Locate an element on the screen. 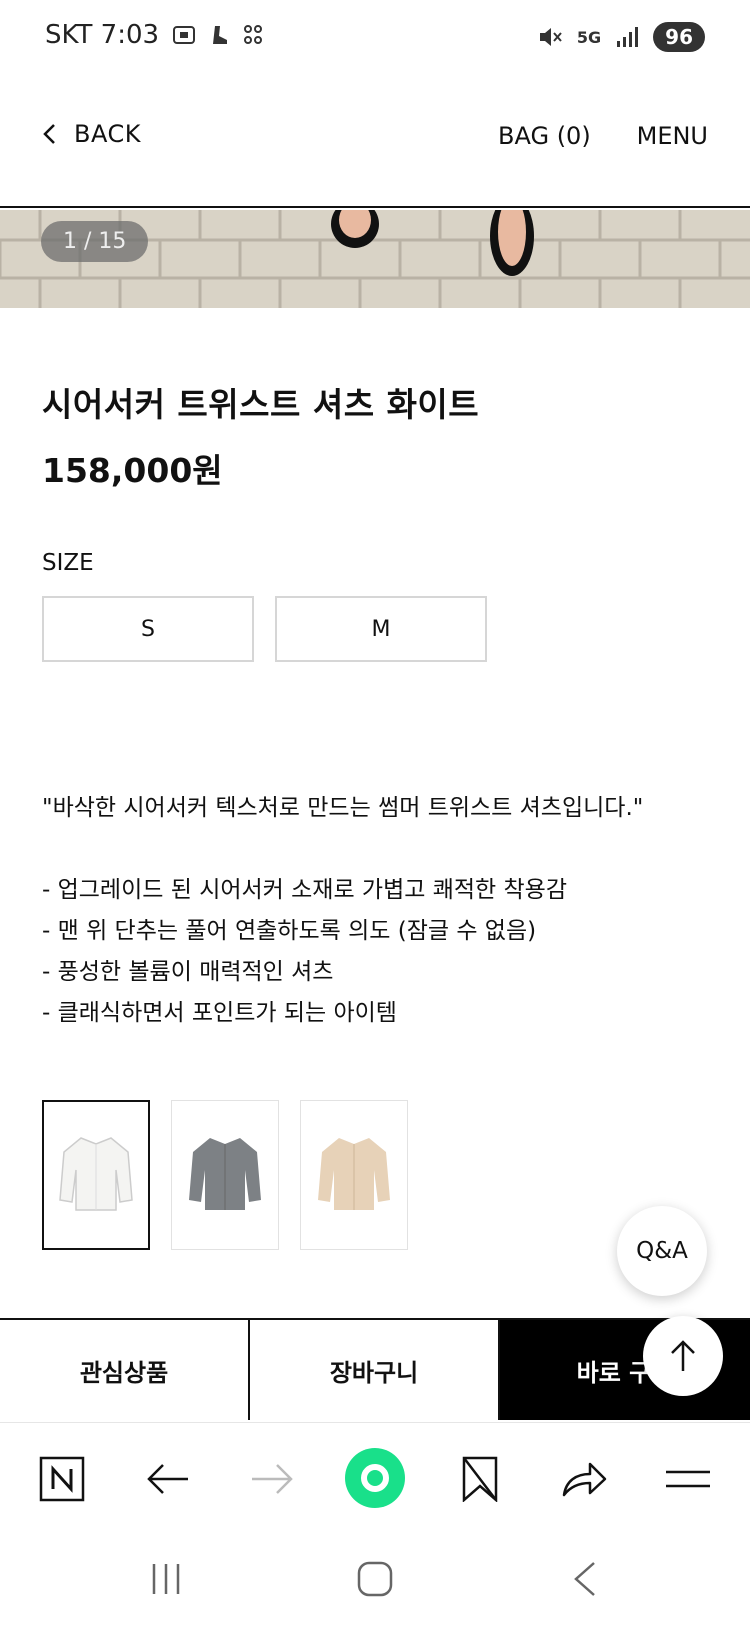 Image resolution: width=750 pixels, height=1625 pixels. browser-toolbar is located at coordinates (375, 1477).